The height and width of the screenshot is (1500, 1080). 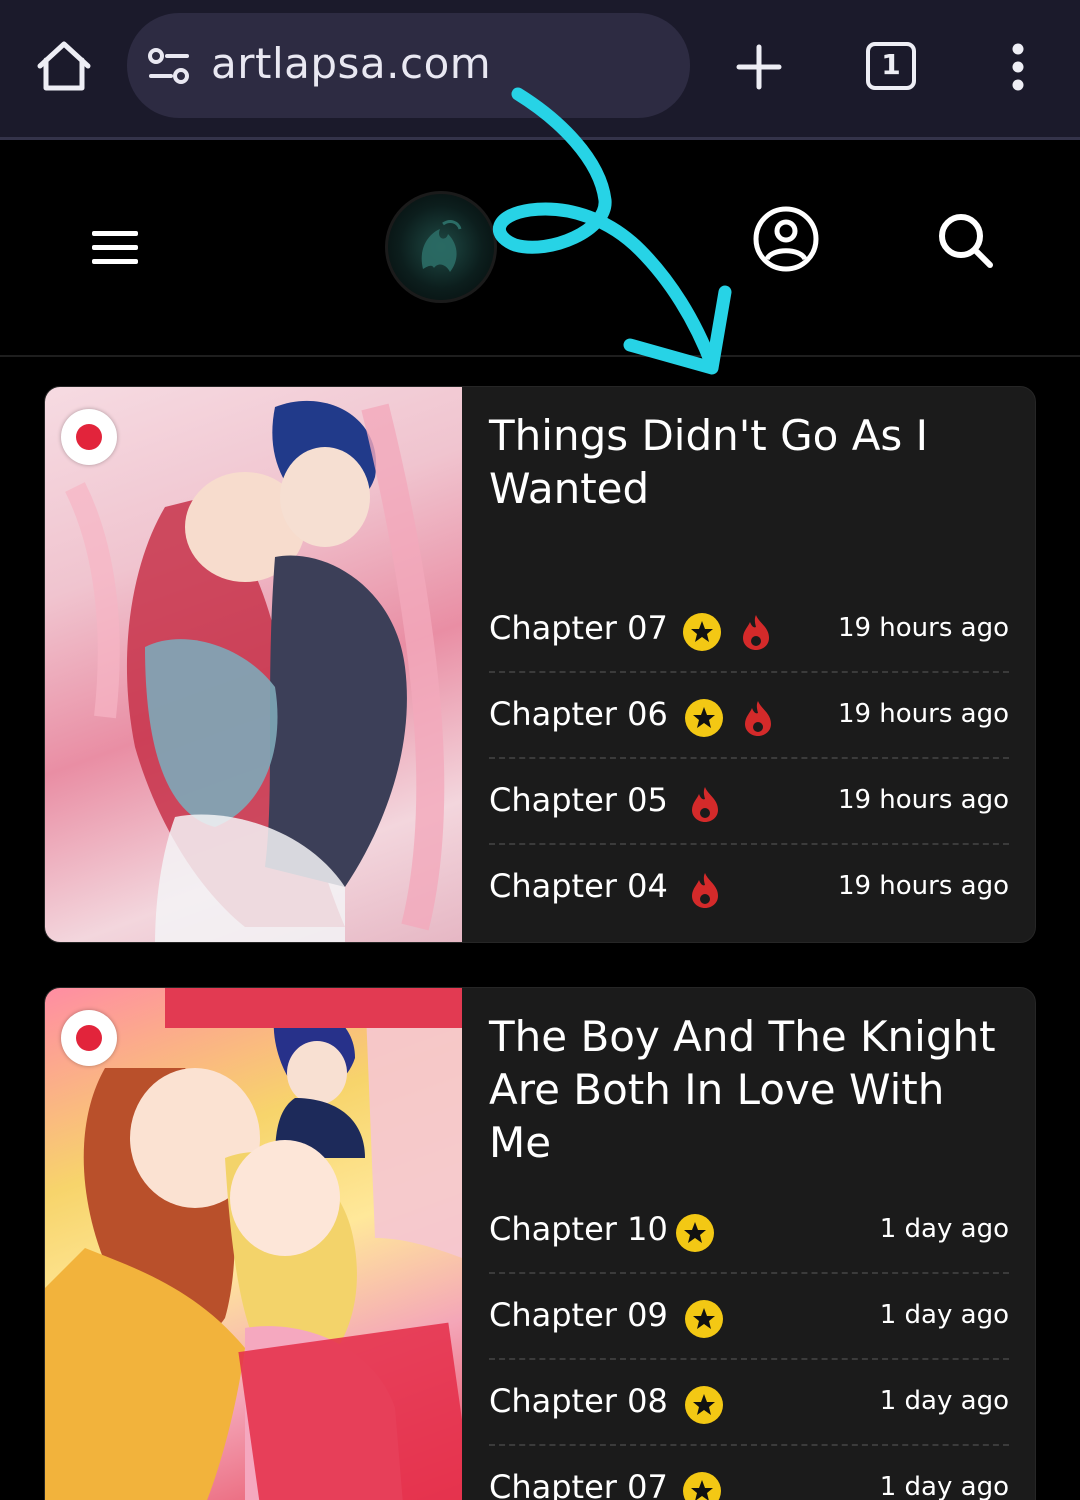 I want to click on site-logo, so click(x=441, y=247).